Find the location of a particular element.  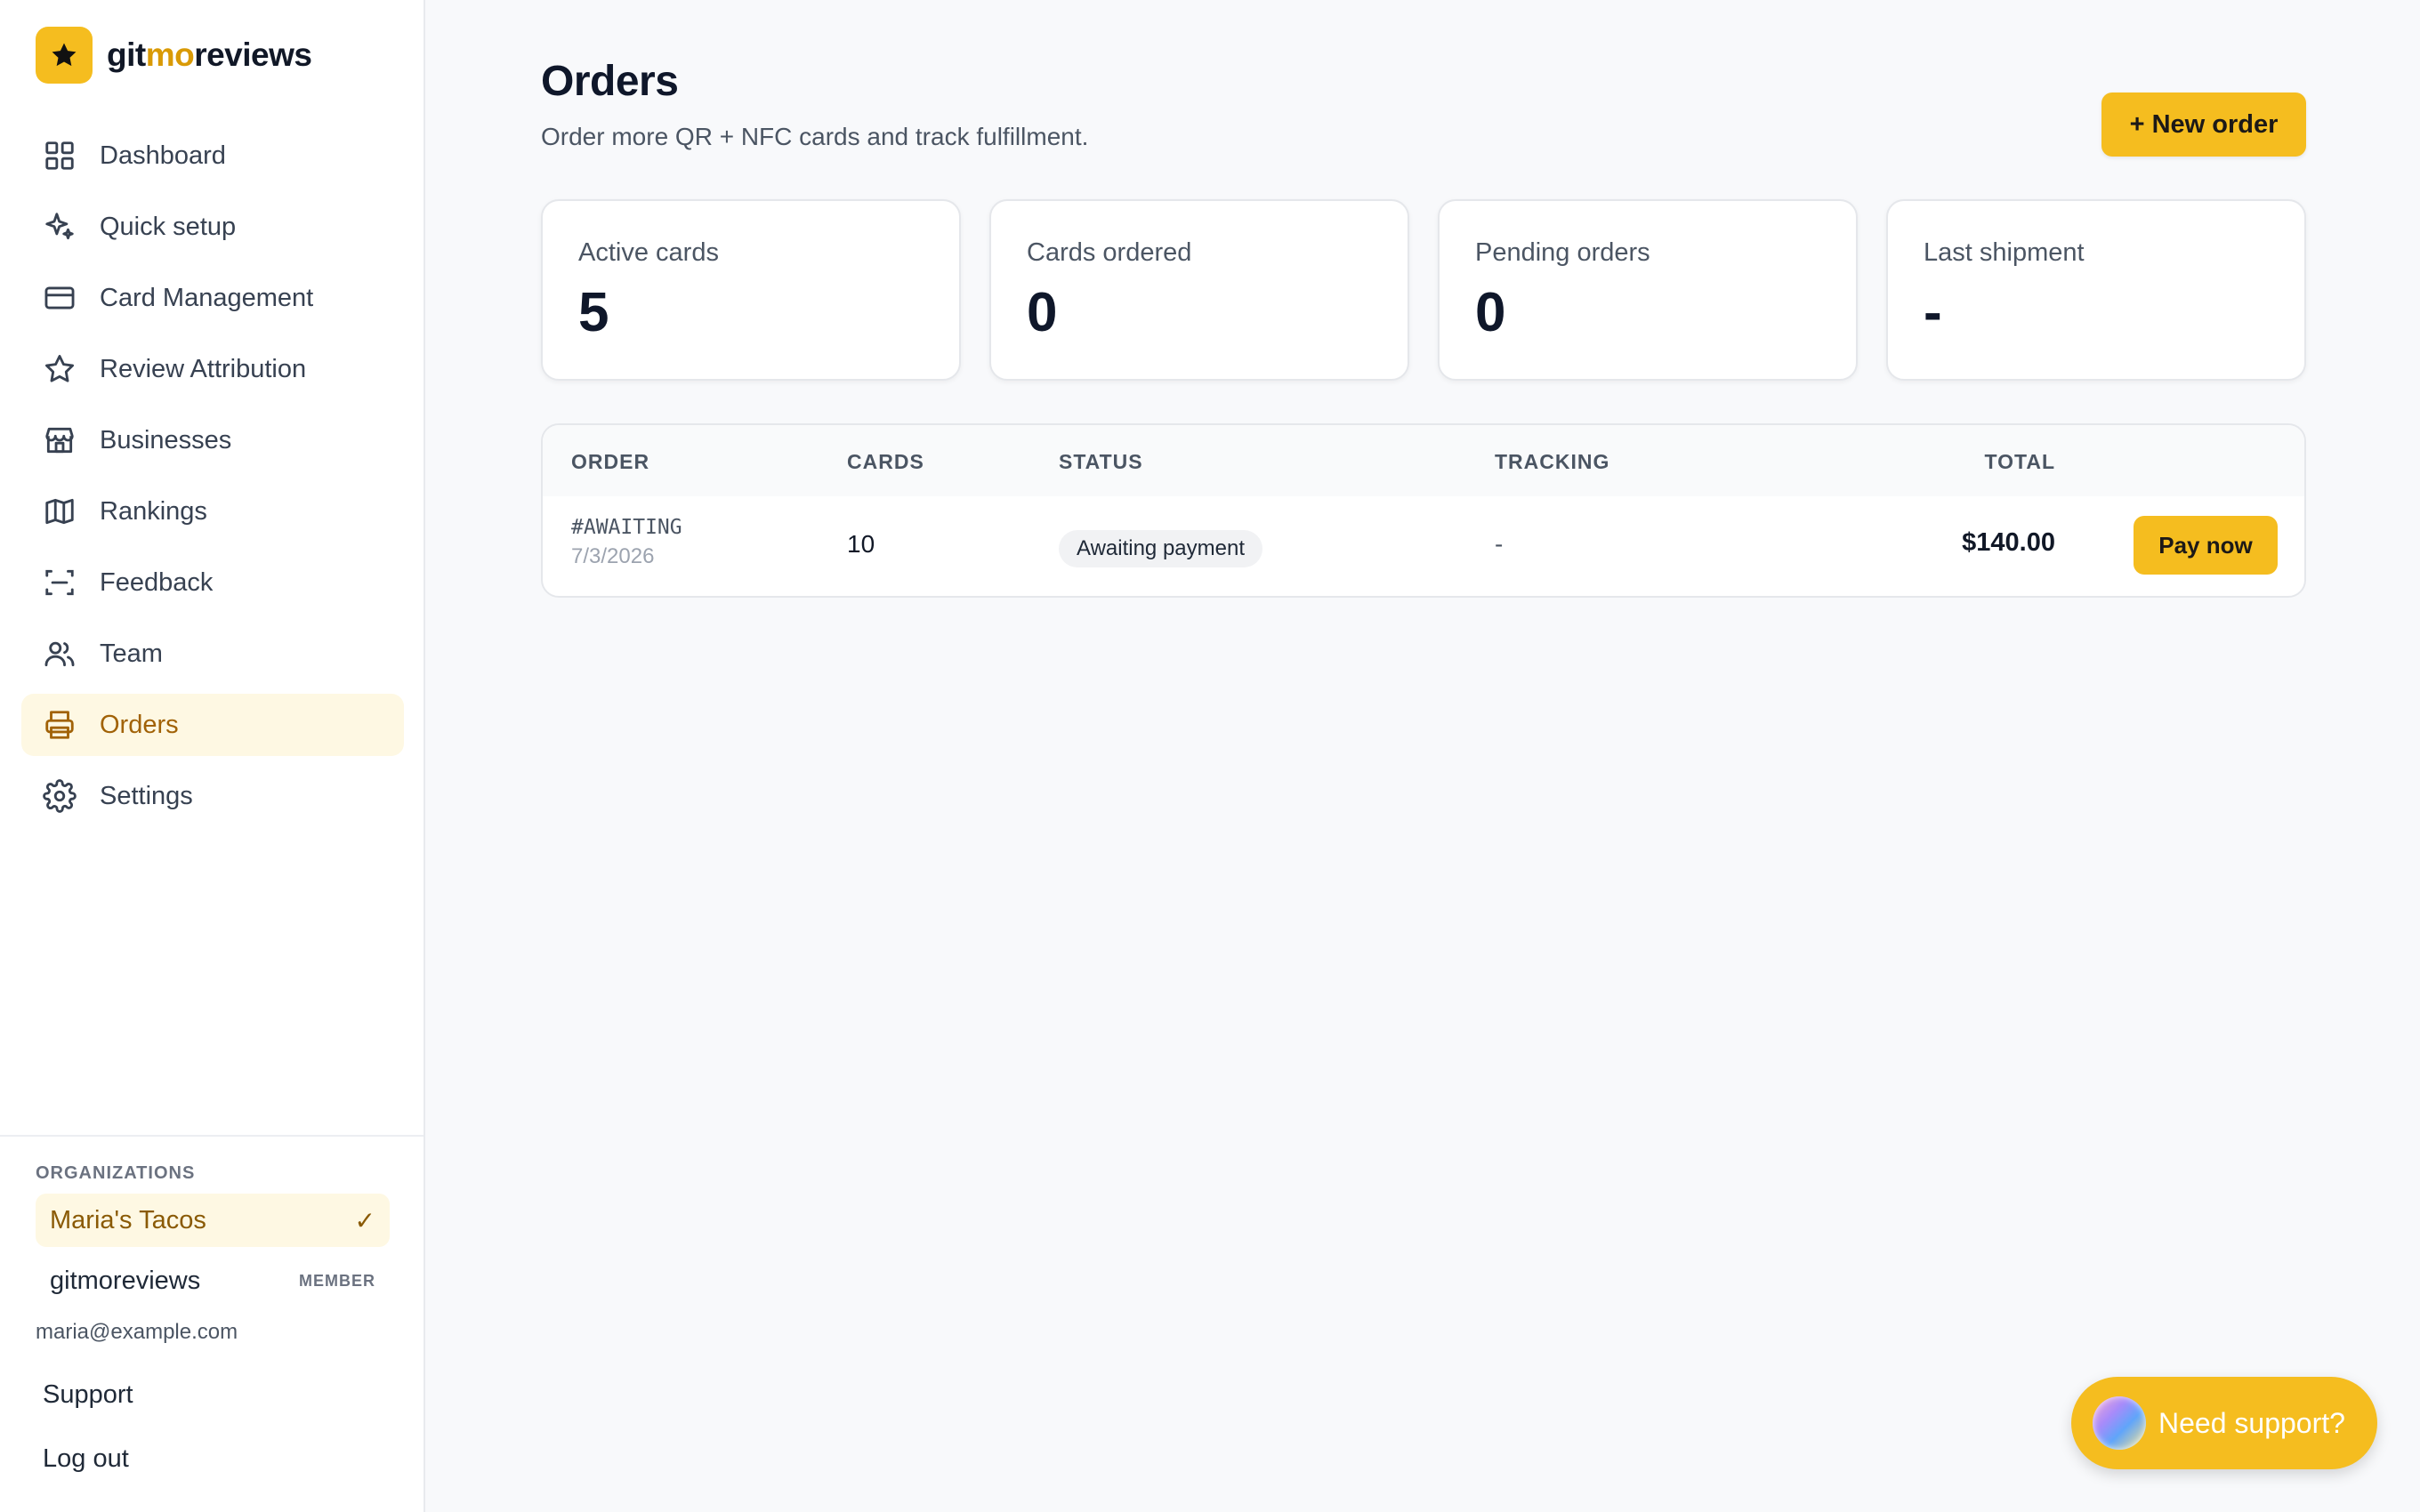

sidebar-item-settings: Settings is located at coordinates (212, 796).